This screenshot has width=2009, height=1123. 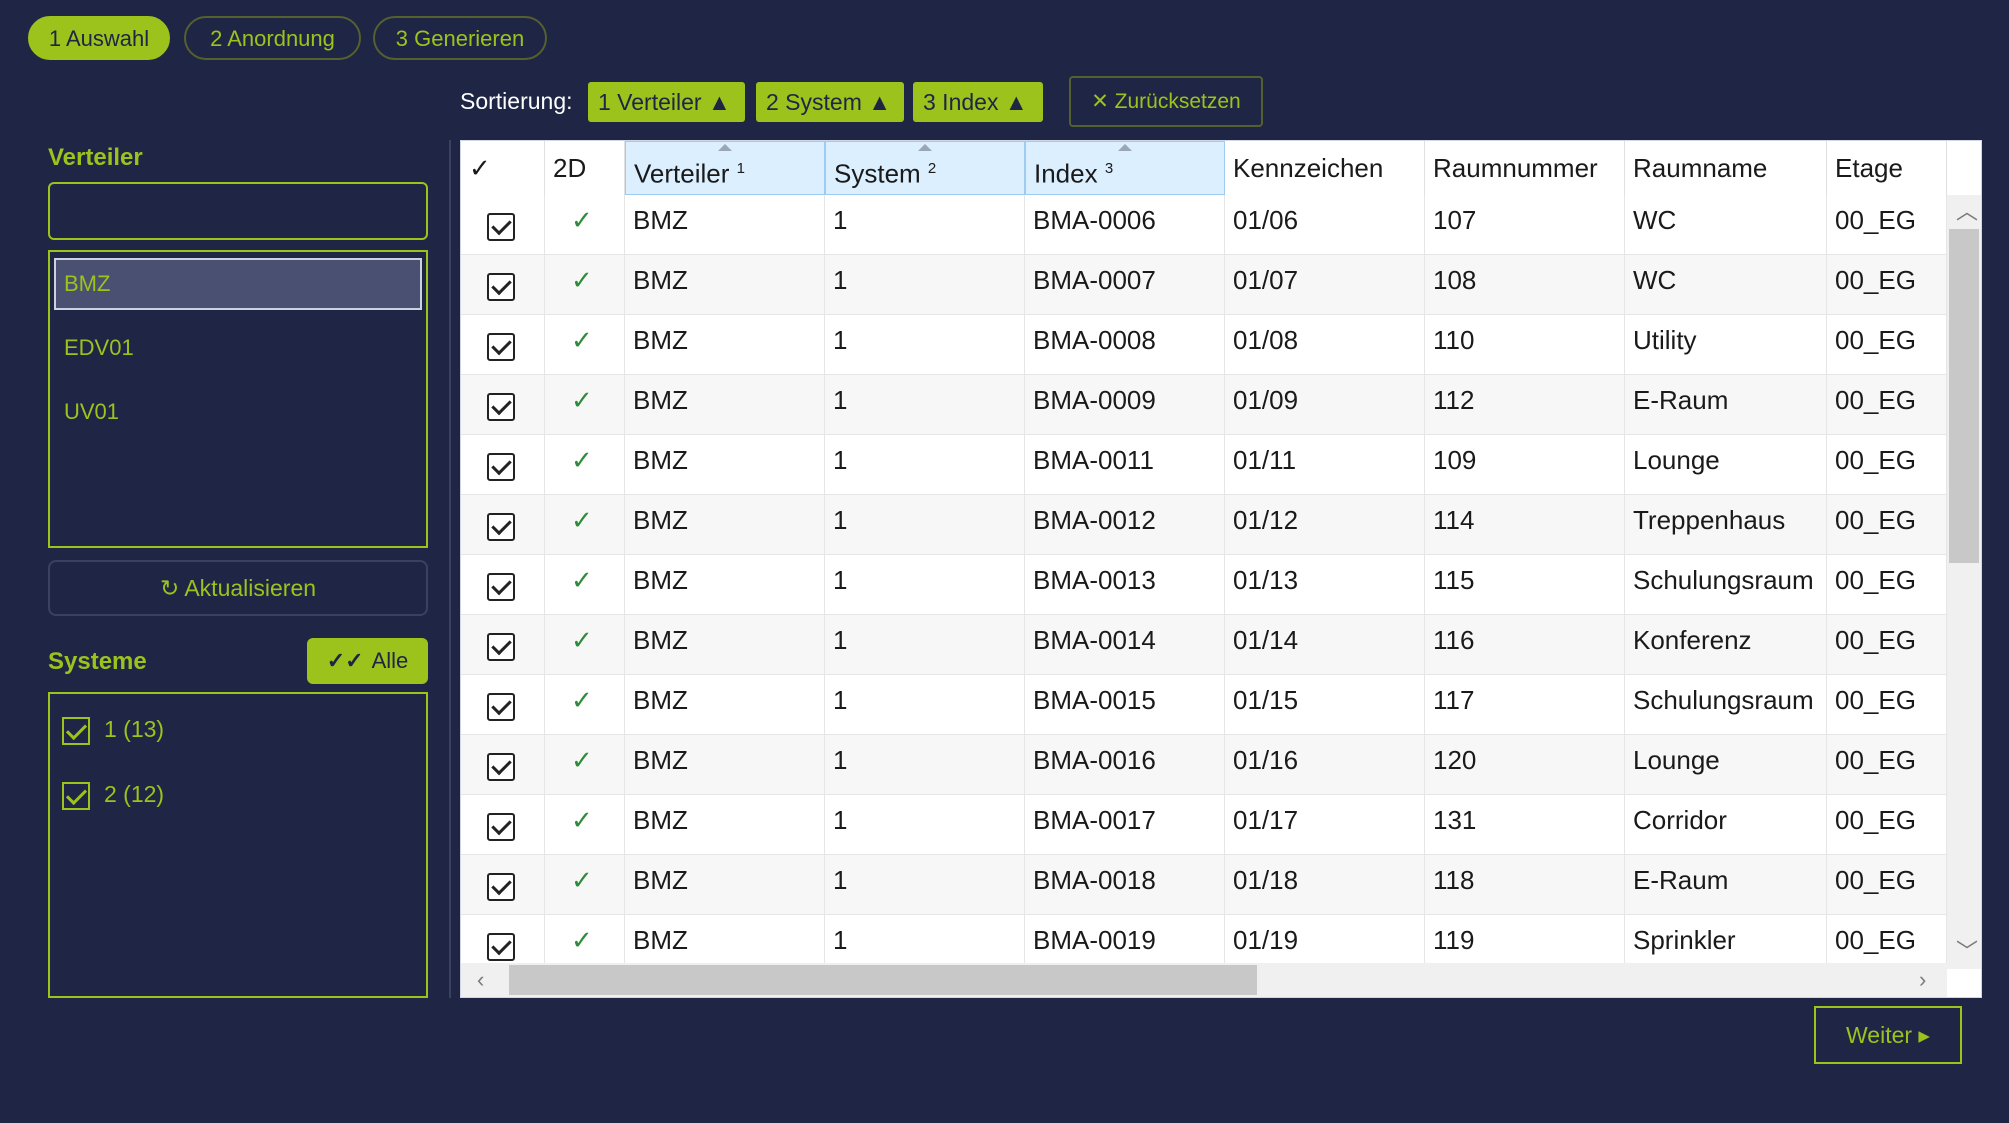 What do you see at coordinates (1066, 173) in the screenshot?
I see `column-header-label: Index` at bounding box center [1066, 173].